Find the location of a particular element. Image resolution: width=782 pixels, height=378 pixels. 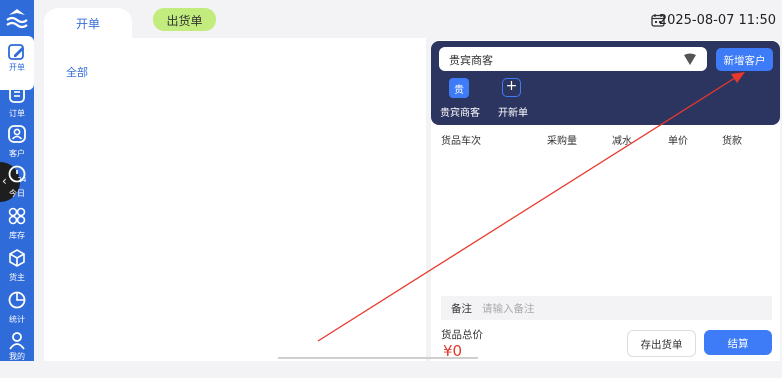

tab-label: 出货单 is located at coordinates (184, 21).